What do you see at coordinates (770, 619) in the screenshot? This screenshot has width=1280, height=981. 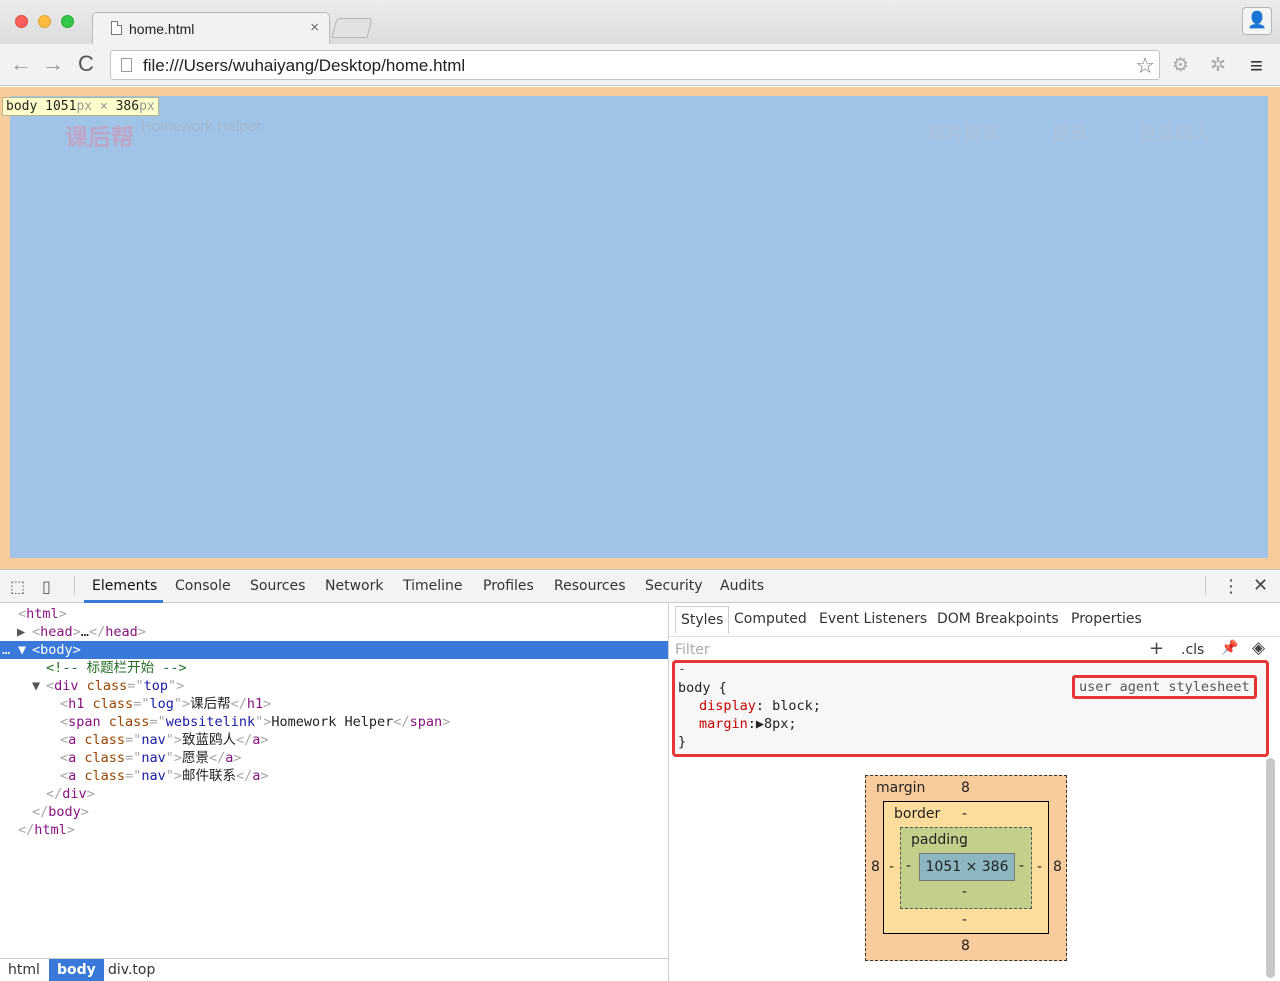 I see `tab-computed: Computed` at bounding box center [770, 619].